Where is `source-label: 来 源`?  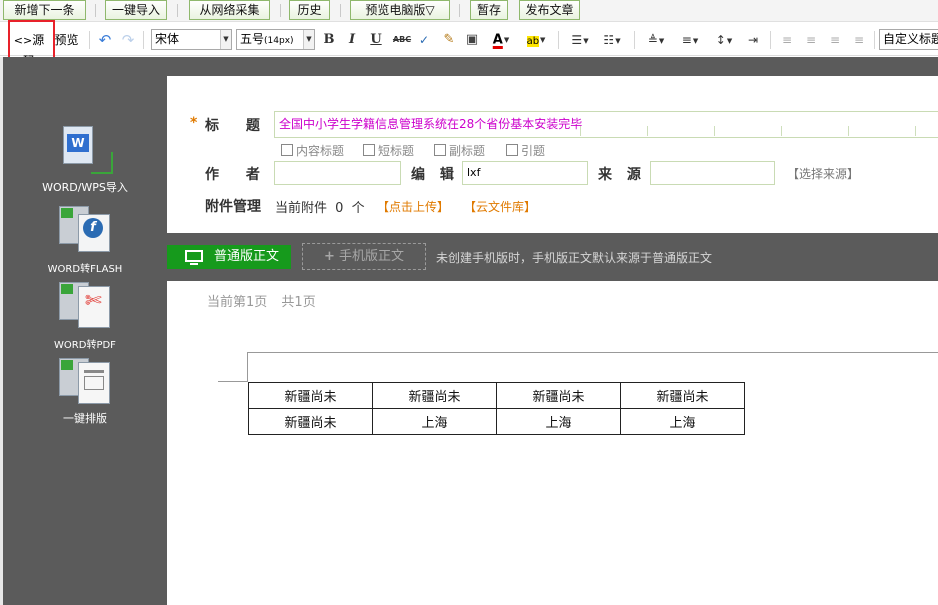
source-label: 来 源 is located at coordinates (619, 175).